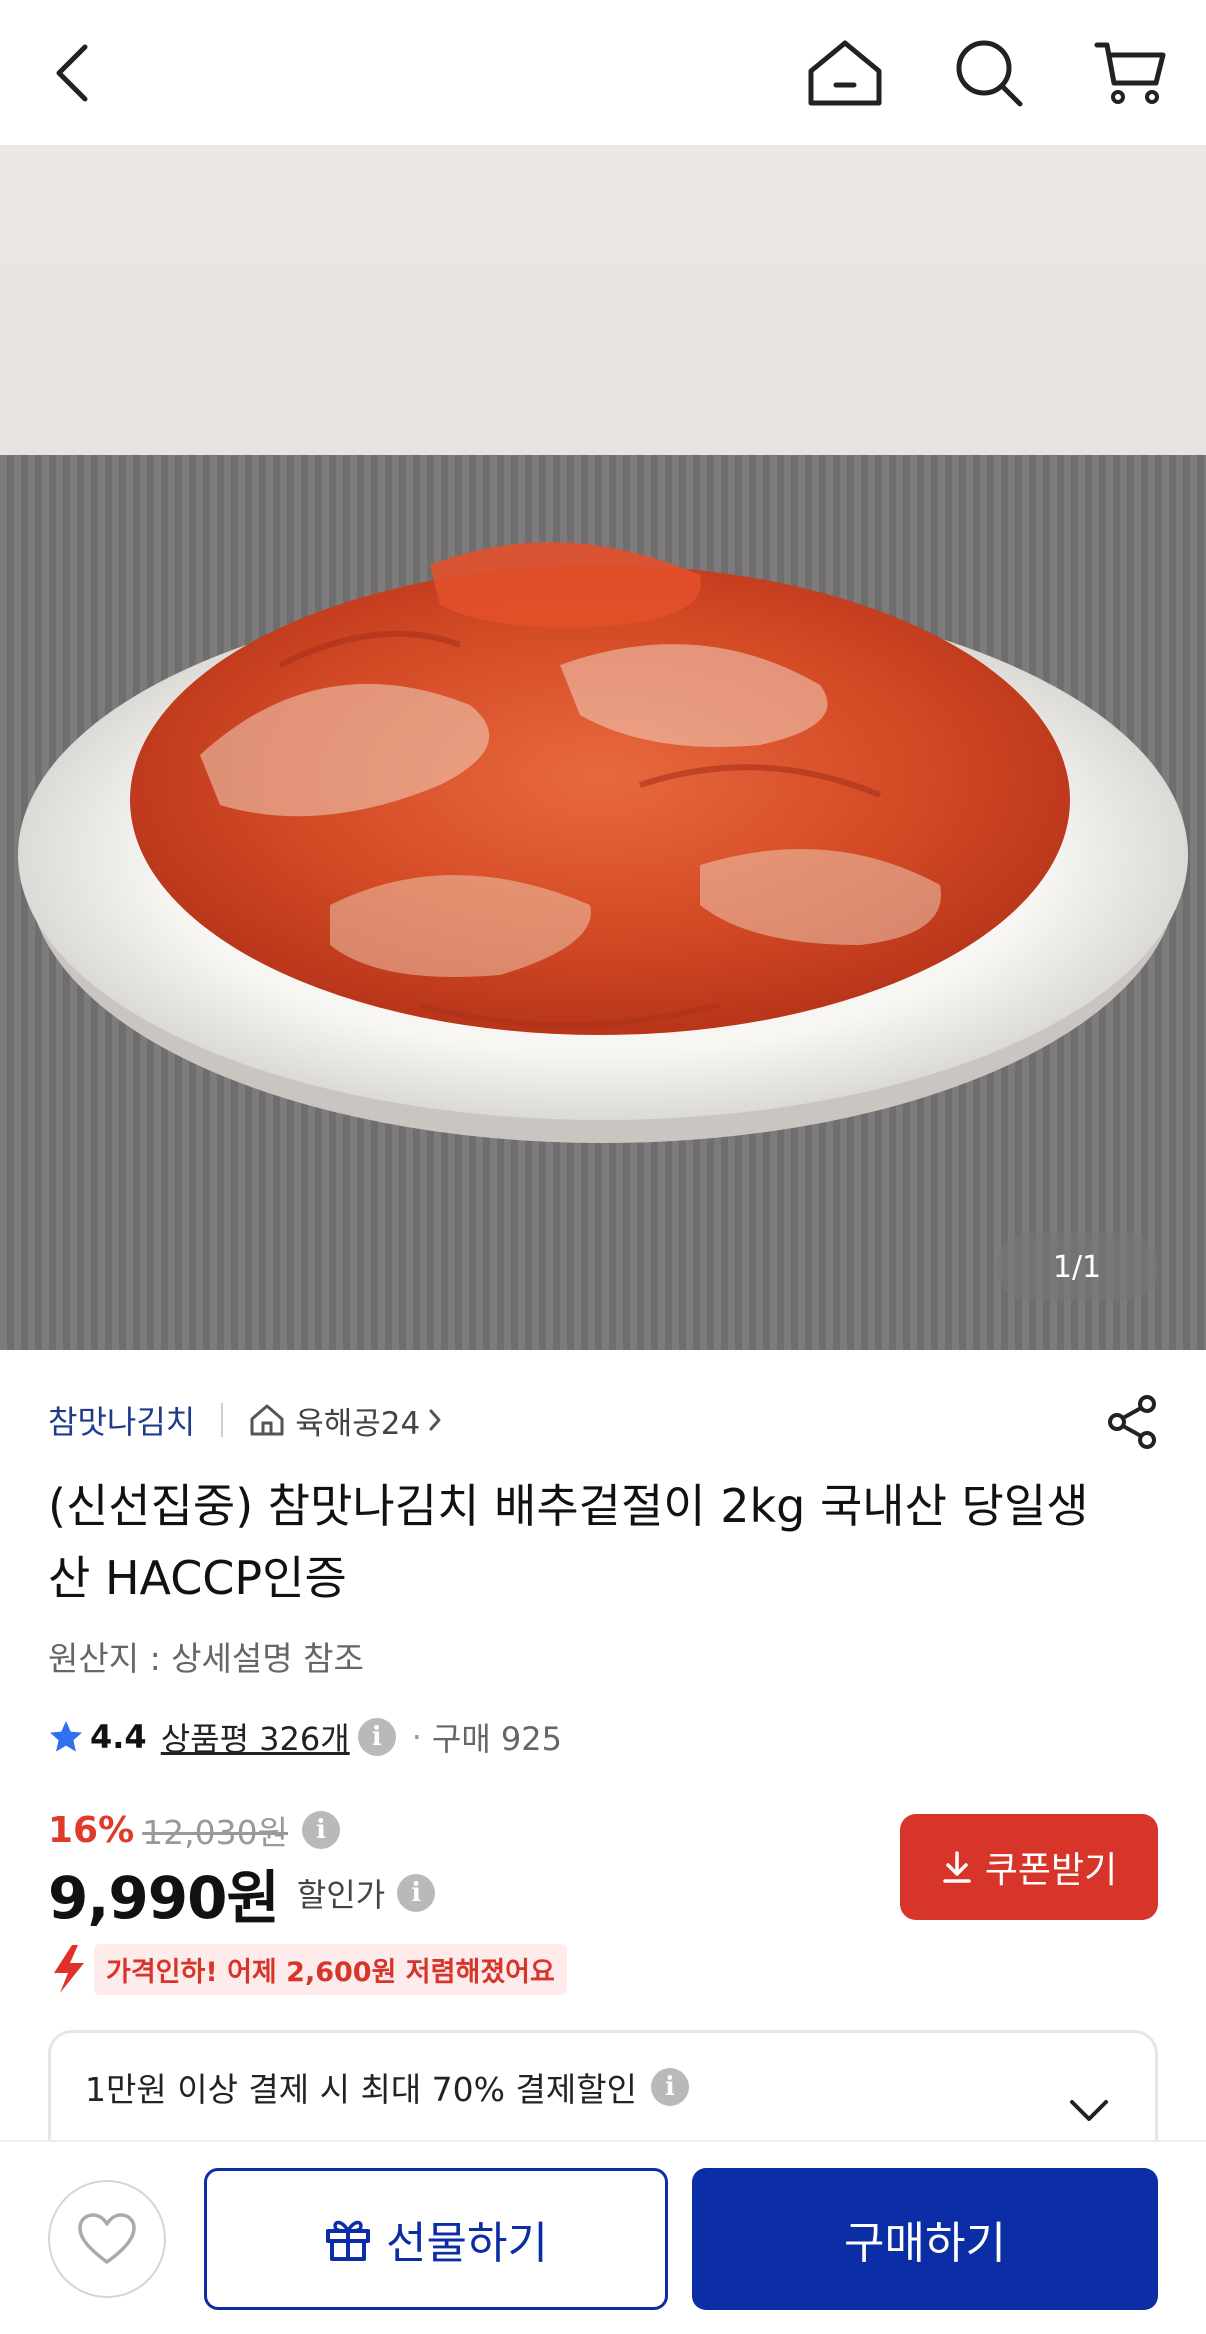 This screenshot has height=2334, width=1206. What do you see at coordinates (164, 1898) in the screenshot?
I see `current-price: 9,990원` at bounding box center [164, 1898].